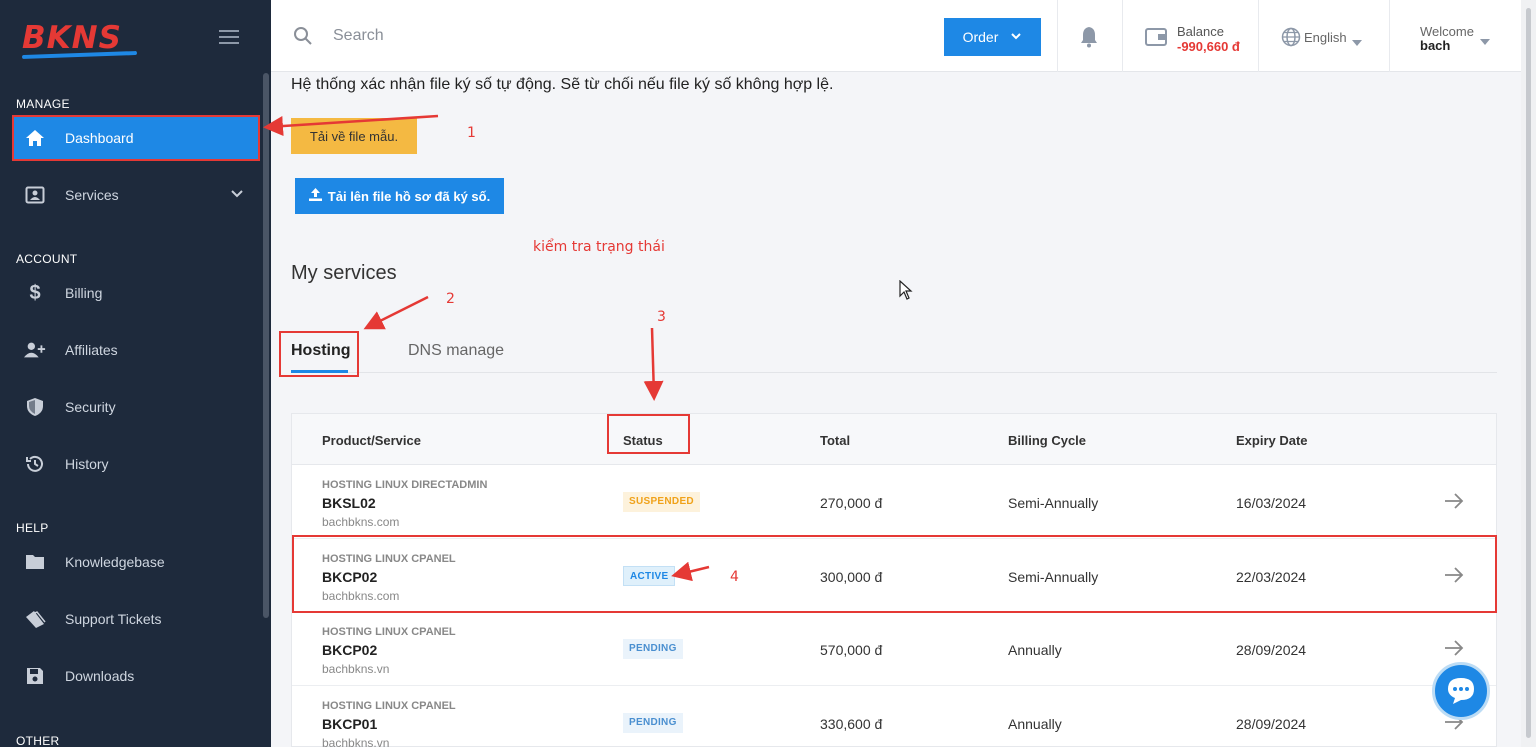 The image size is (1536, 747). I want to click on floppy-icon, so click(35, 676).